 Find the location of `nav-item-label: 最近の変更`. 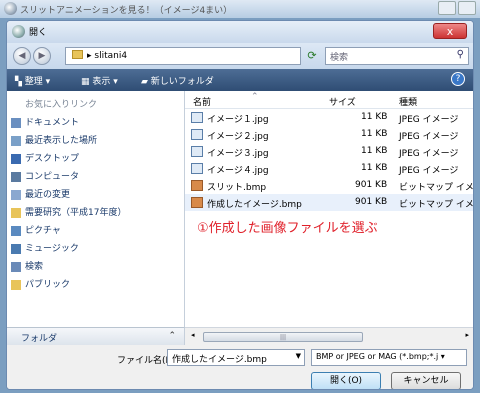

nav-item-label: 最近の変更 is located at coordinates (48, 195).